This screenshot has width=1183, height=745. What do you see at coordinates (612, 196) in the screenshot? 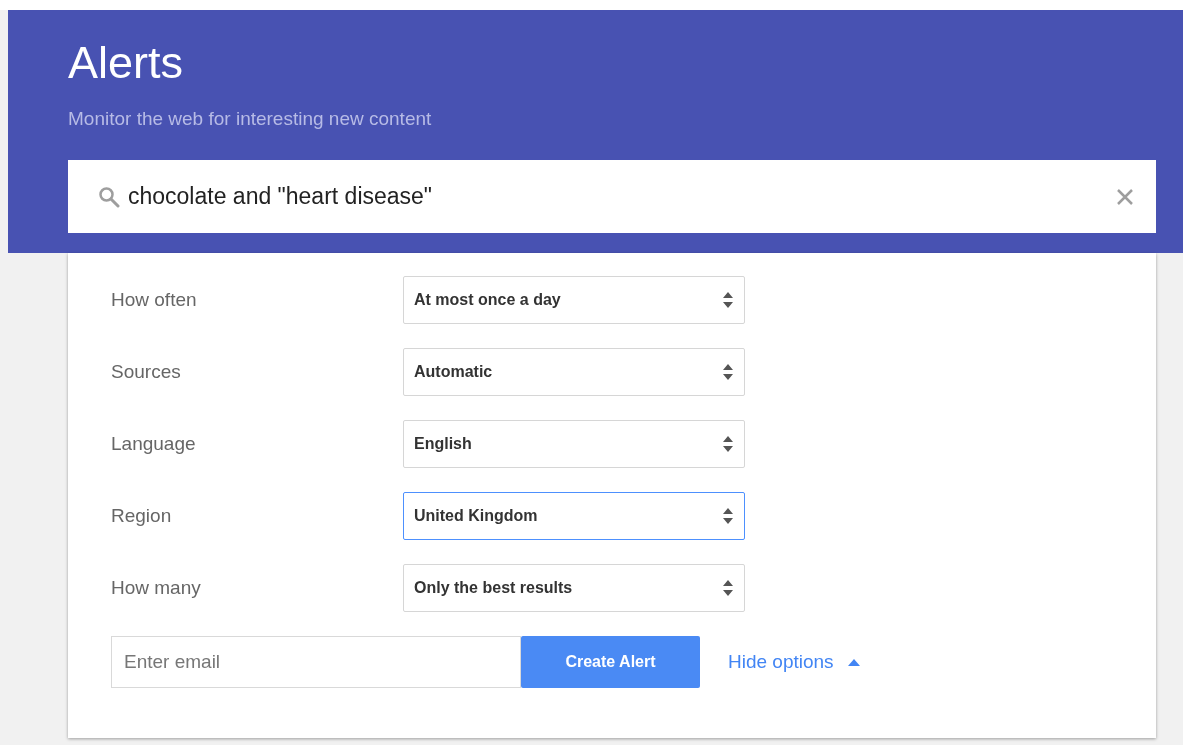
I see `search-field: chocolate and "heart disease"` at bounding box center [612, 196].